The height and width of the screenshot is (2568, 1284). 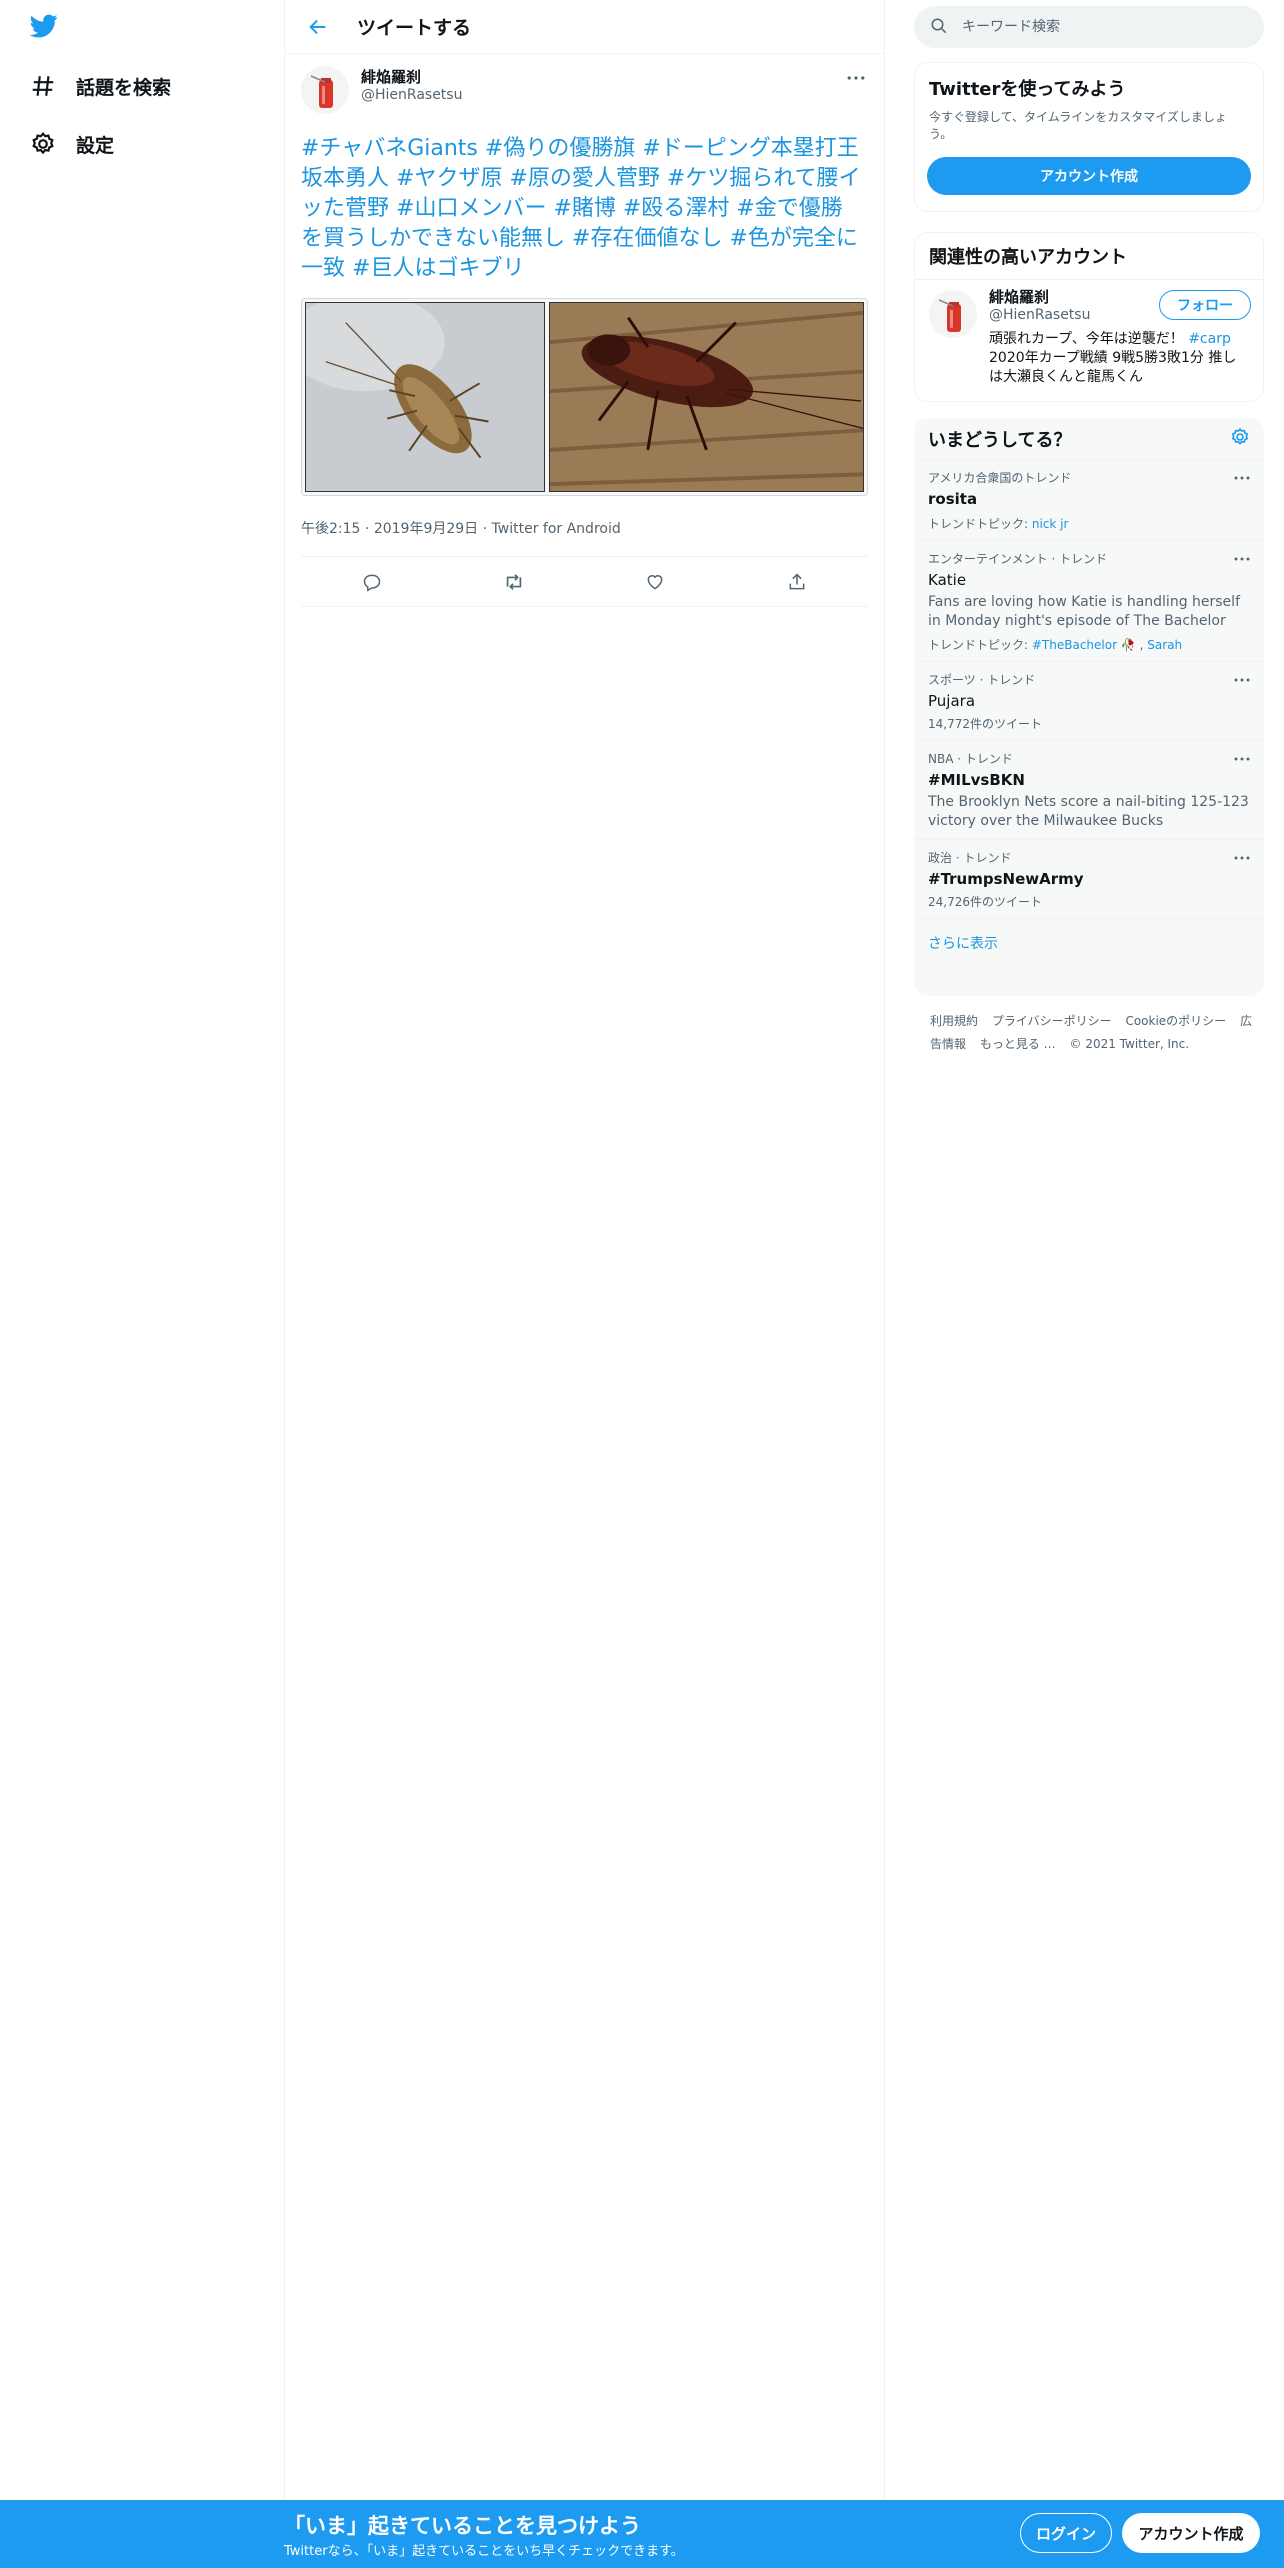 What do you see at coordinates (655, 582) in the screenshot?
I see `like-icon` at bounding box center [655, 582].